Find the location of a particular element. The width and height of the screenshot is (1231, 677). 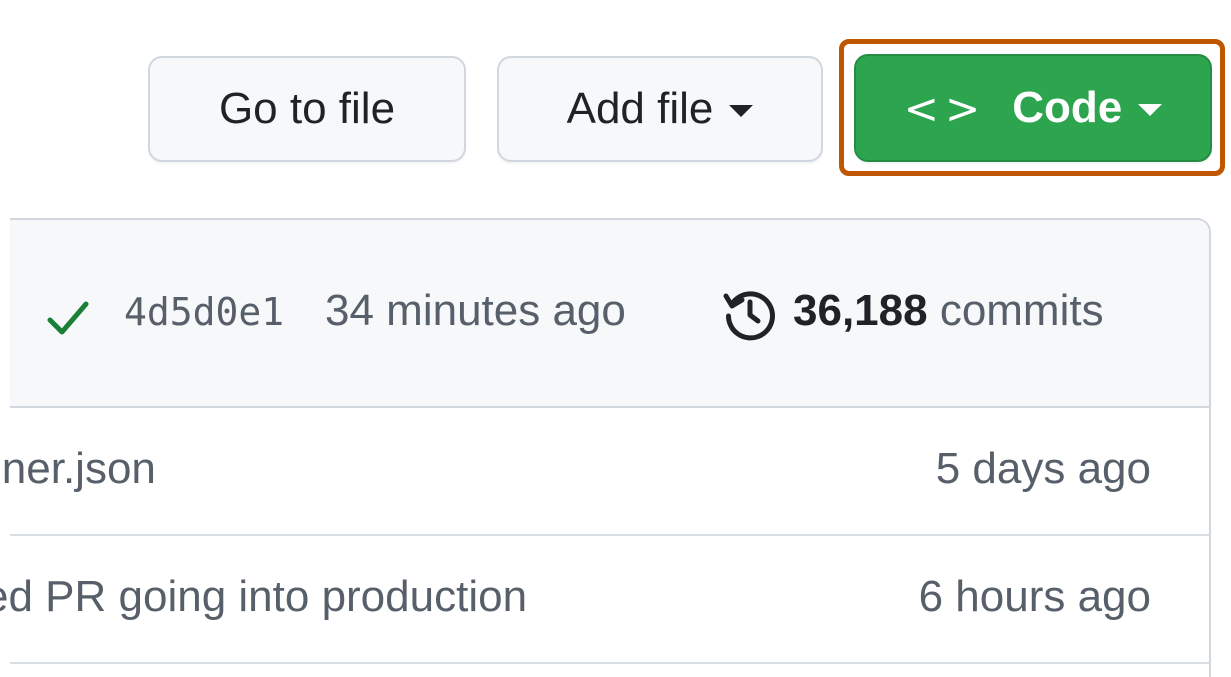

commit-count: 36,188 is located at coordinates (860, 310).